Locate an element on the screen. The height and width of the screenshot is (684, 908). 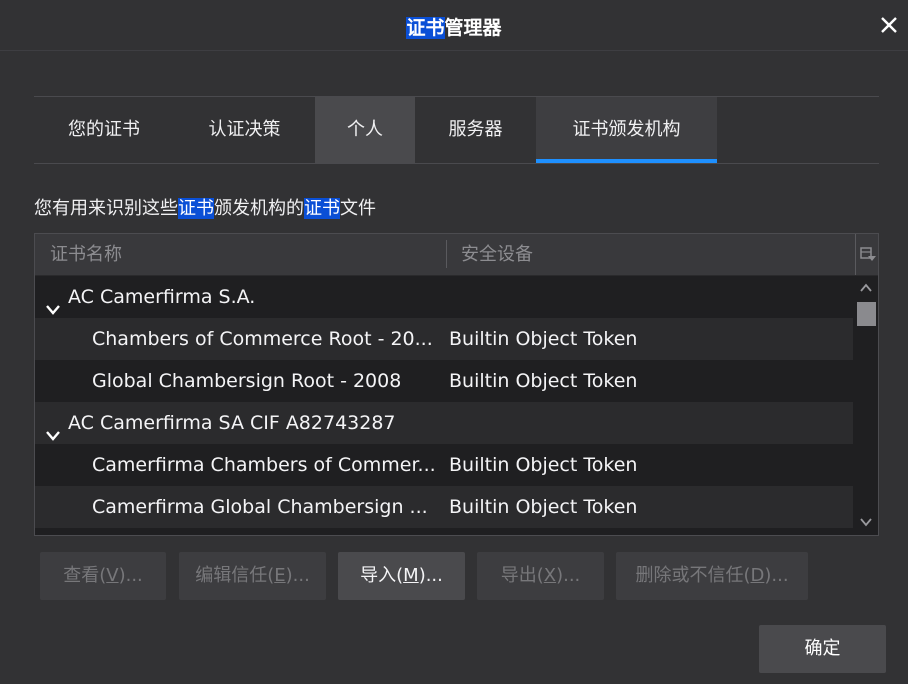
scrollbar-thumb is located at coordinates (866, 314).